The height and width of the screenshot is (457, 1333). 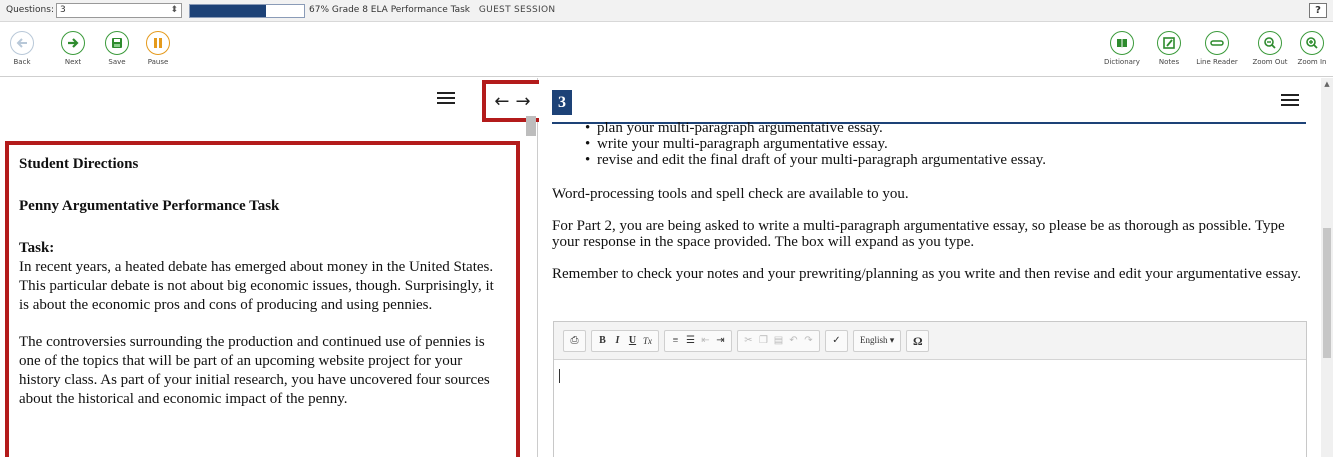 I want to click on language-select-value: English ▾, so click(x=877, y=340).